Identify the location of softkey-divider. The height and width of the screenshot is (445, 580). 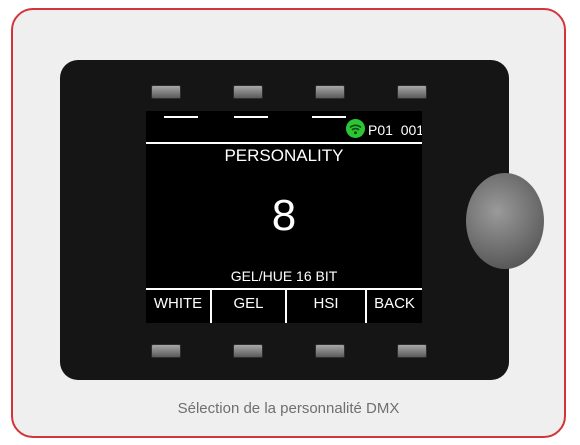
(284, 289).